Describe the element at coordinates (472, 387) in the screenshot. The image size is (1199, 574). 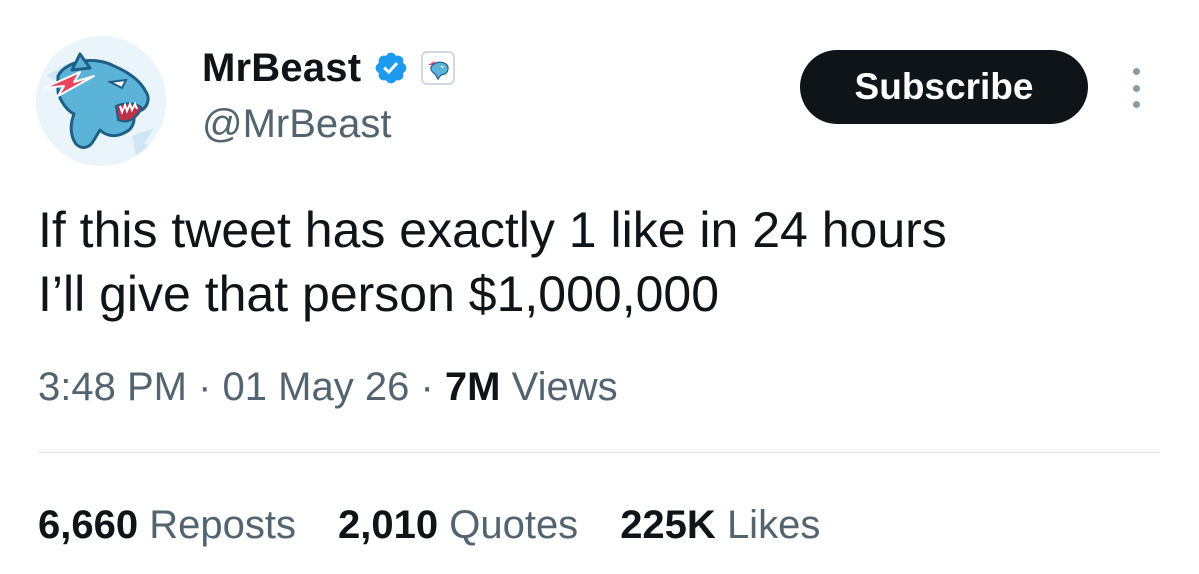
I see `views-count: 7M` at that location.